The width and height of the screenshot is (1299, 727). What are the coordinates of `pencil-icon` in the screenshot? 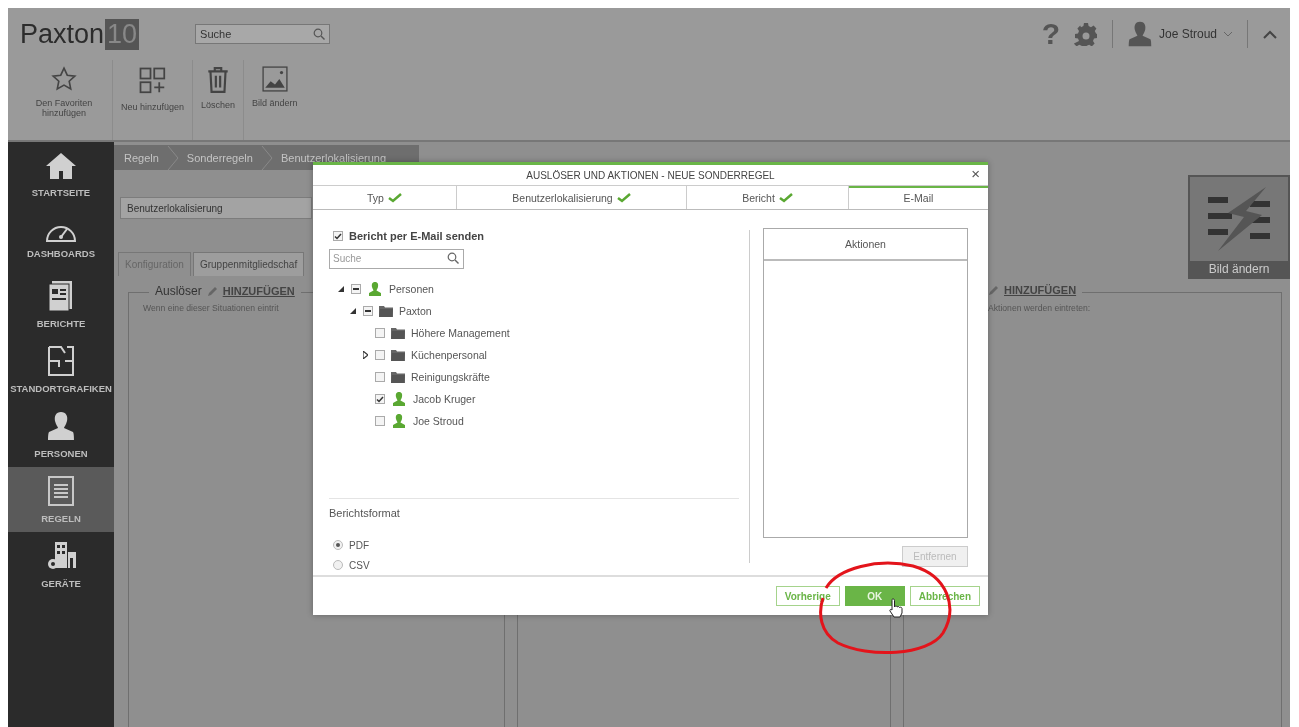 It's located at (212, 291).